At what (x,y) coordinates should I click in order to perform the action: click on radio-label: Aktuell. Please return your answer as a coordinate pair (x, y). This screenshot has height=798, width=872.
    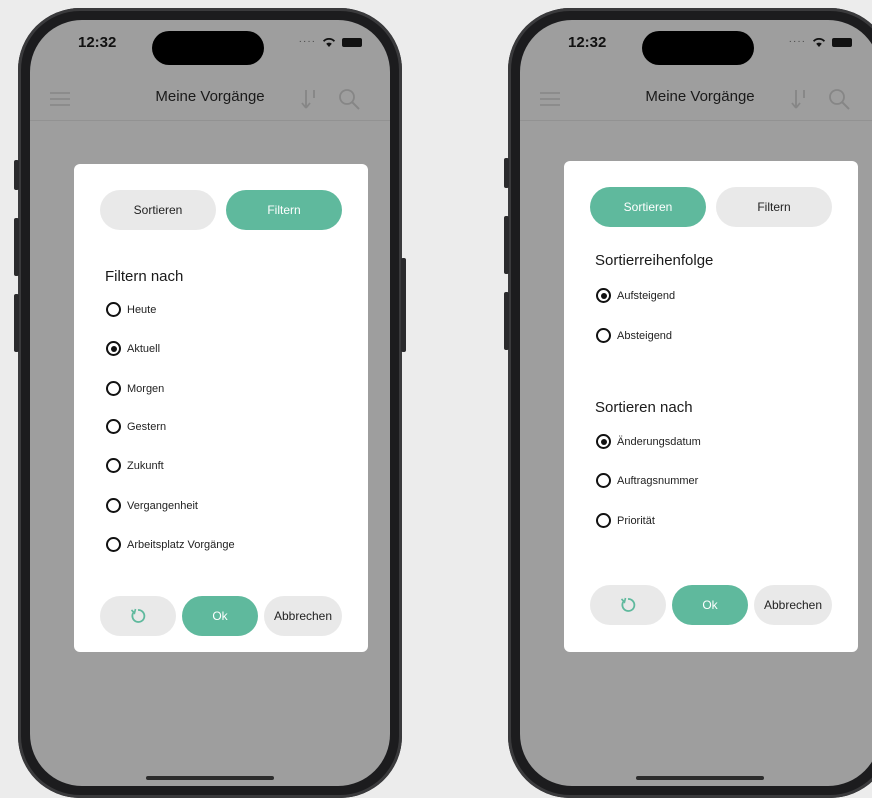
    Looking at the image, I should click on (144, 348).